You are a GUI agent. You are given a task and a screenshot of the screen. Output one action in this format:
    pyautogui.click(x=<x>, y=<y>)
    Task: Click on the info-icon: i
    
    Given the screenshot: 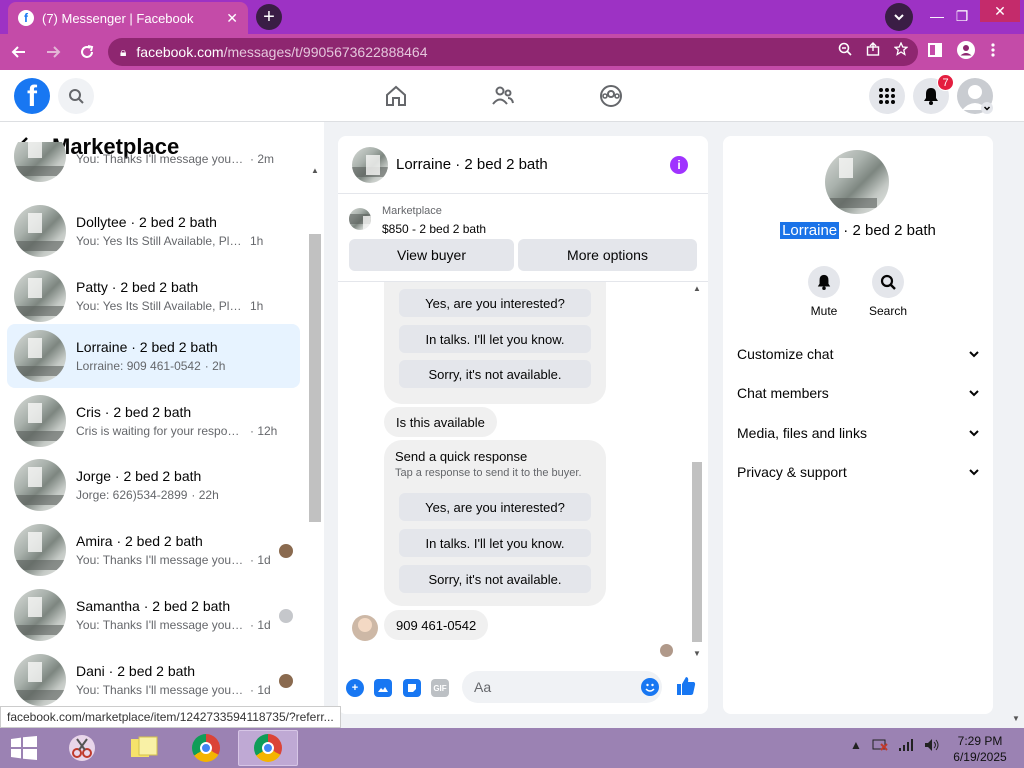 What is the action you would take?
    pyautogui.click(x=679, y=165)
    